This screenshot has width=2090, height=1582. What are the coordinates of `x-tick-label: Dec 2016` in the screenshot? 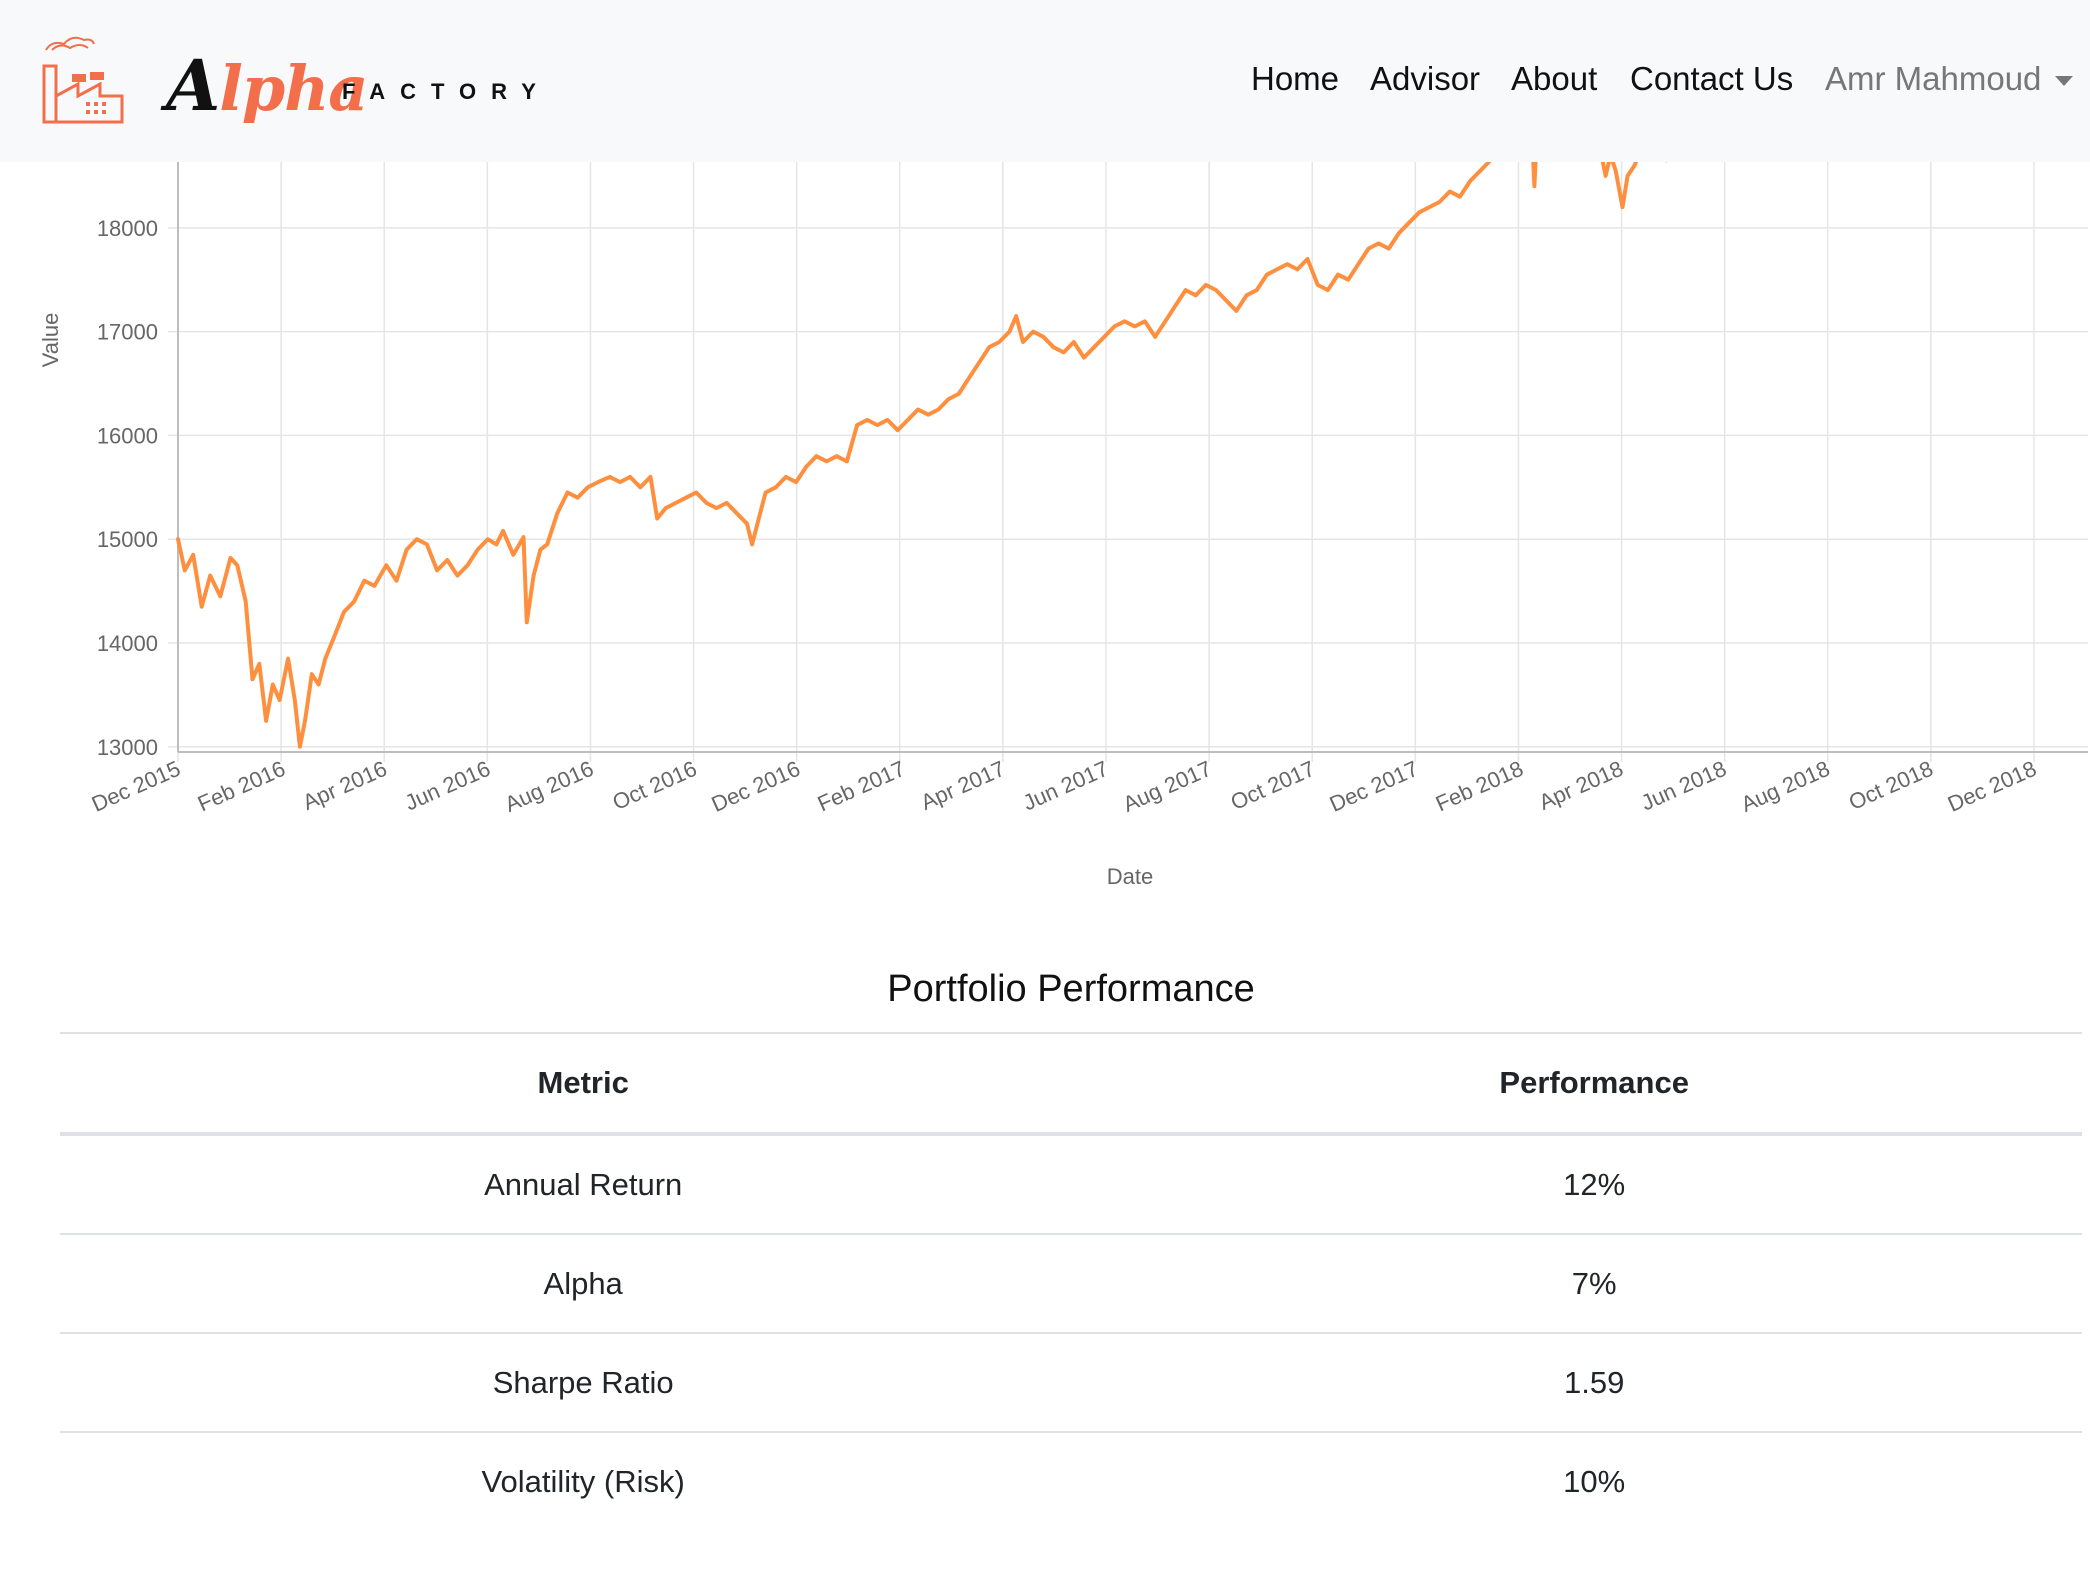 It's located at (756, 786).